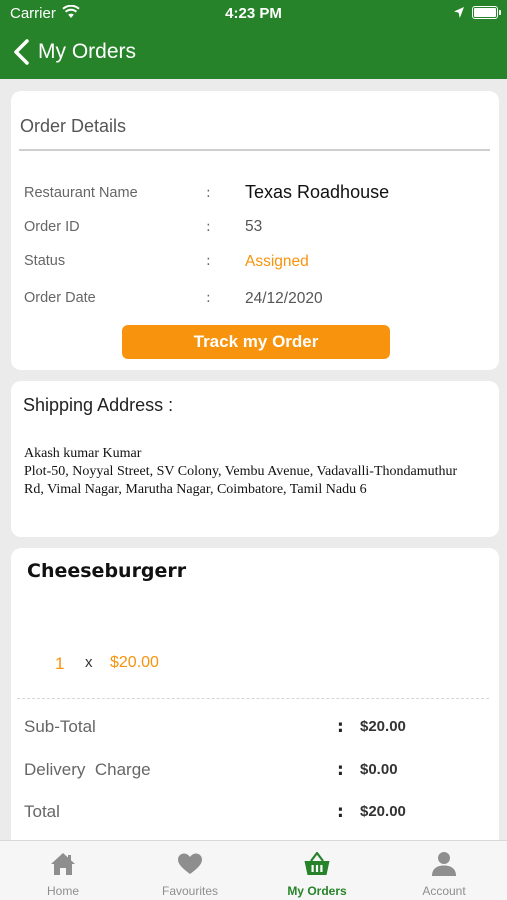  I want to click on total-value: $20.00, so click(383, 811).